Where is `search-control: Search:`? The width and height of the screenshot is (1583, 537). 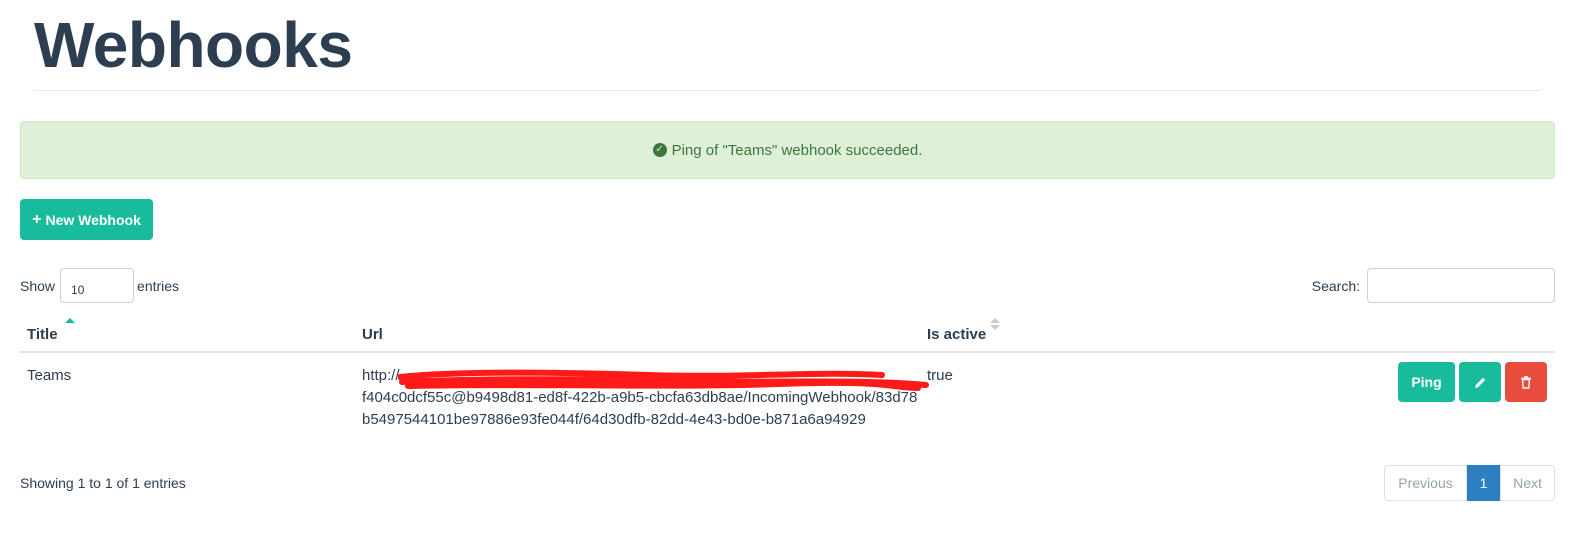
search-control: Search: is located at coordinates (1433, 285).